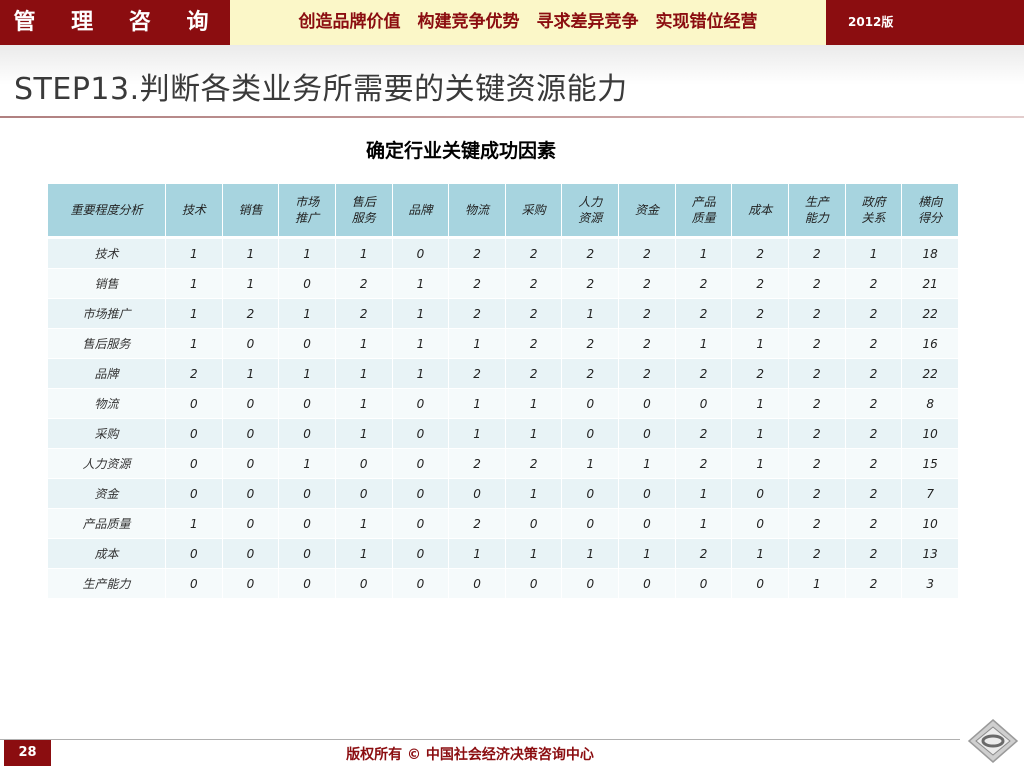  What do you see at coordinates (420, 210) in the screenshot?
I see `column-header-text: 品牌` at bounding box center [420, 210].